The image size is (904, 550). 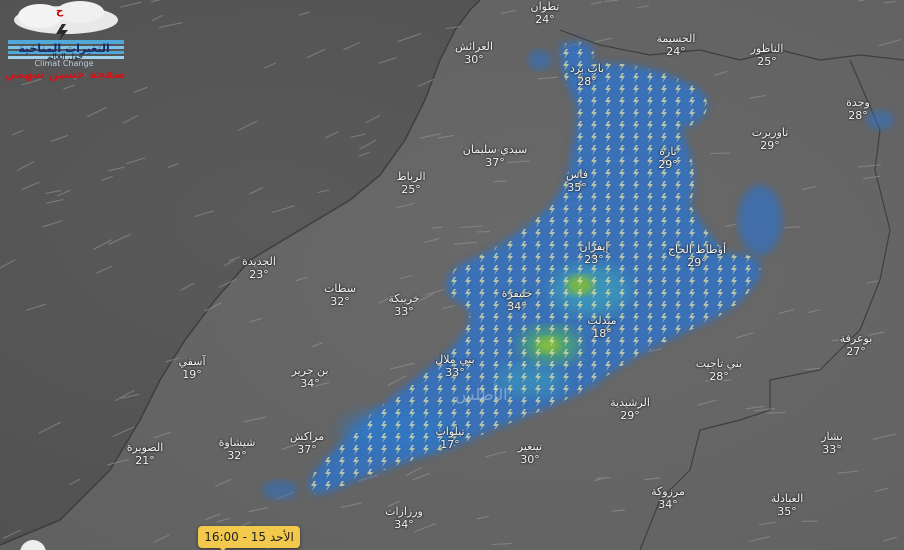 What do you see at coordinates (481, 394) in the screenshot?
I see `region-label: الأطلس` at bounding box center [481, 394].